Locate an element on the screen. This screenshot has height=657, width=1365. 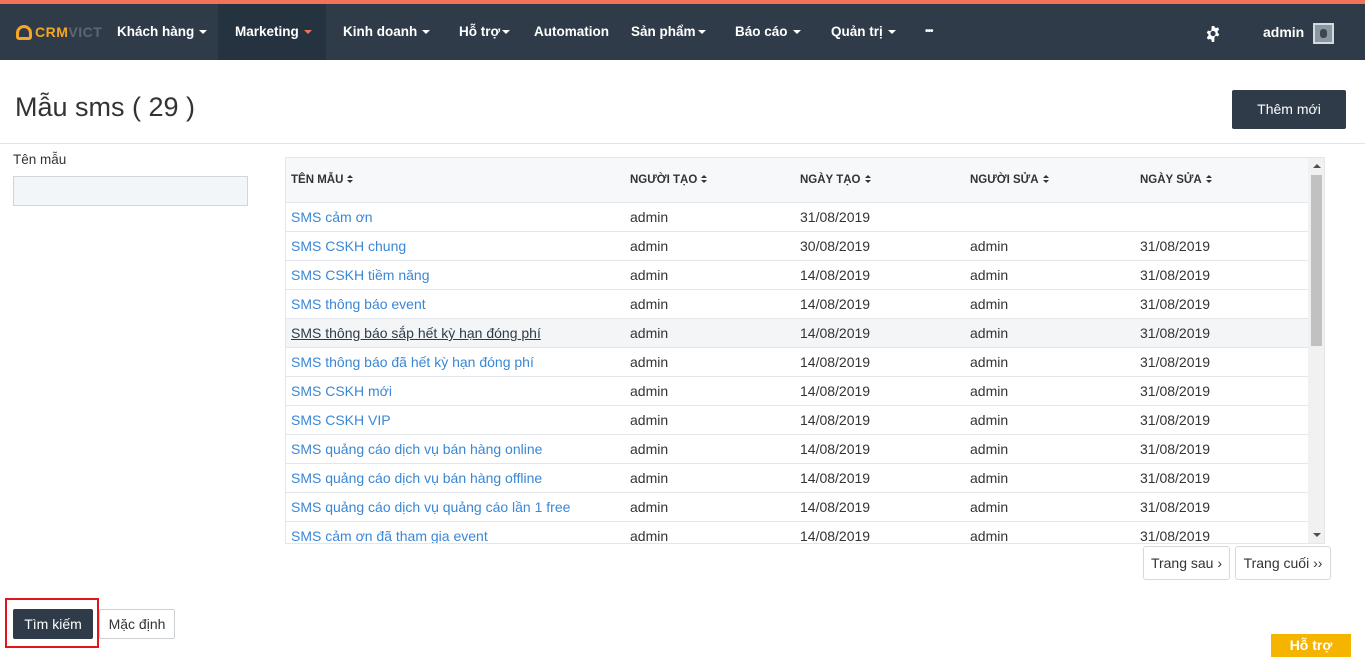
support-tab: Hỗ trợ is located at coordinates (1311, 645).